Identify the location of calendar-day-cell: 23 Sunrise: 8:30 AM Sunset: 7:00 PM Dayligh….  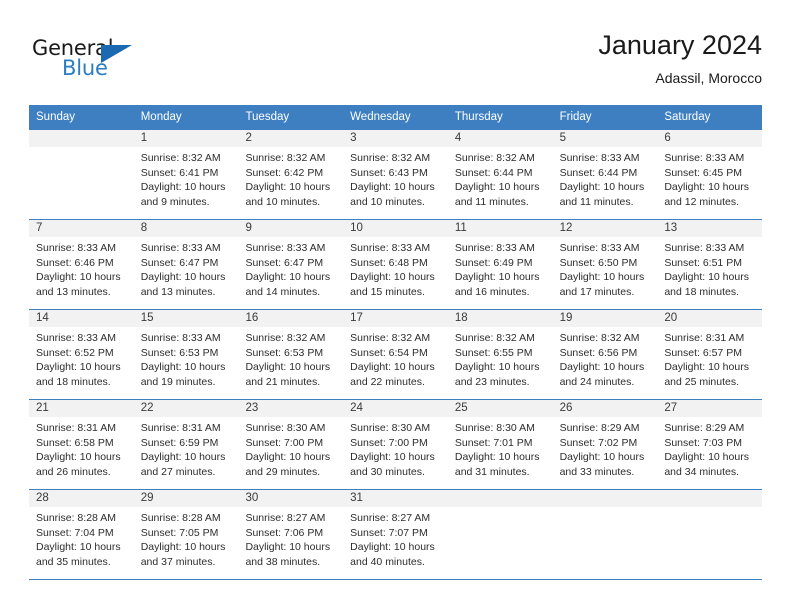
(291, 444).